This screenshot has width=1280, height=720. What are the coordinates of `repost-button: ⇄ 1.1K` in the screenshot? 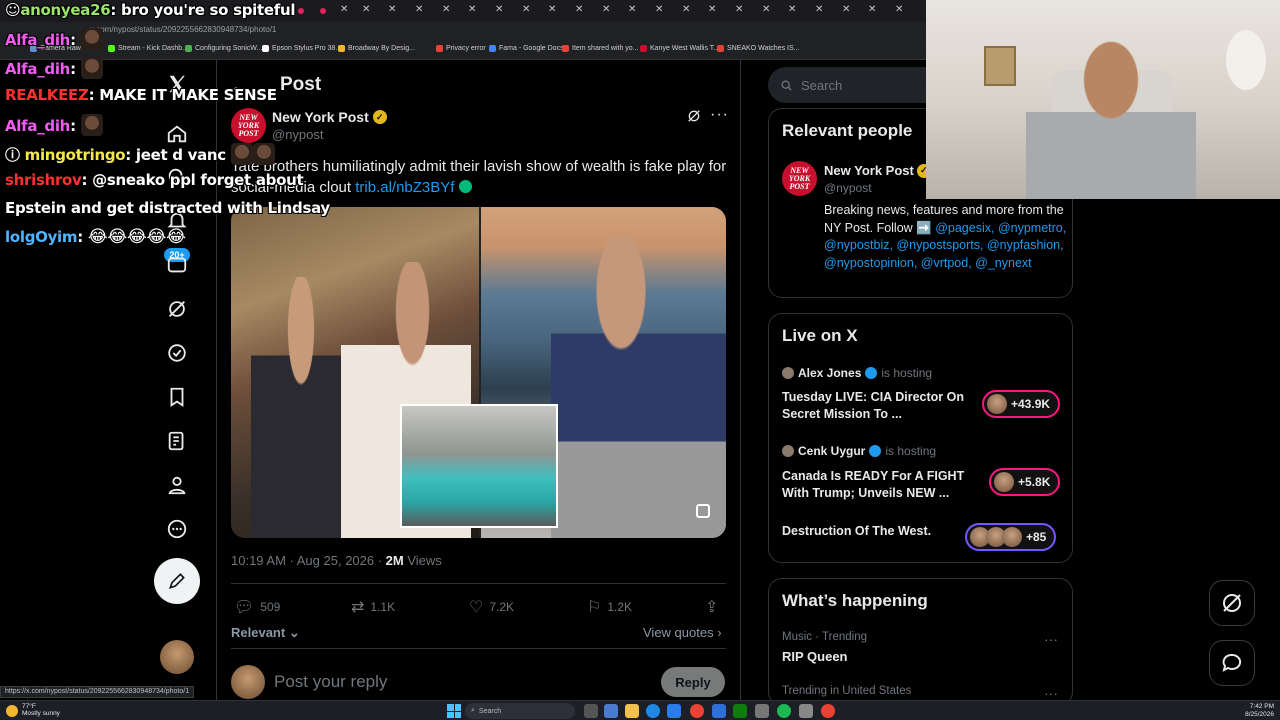 It's located at (373, 606).